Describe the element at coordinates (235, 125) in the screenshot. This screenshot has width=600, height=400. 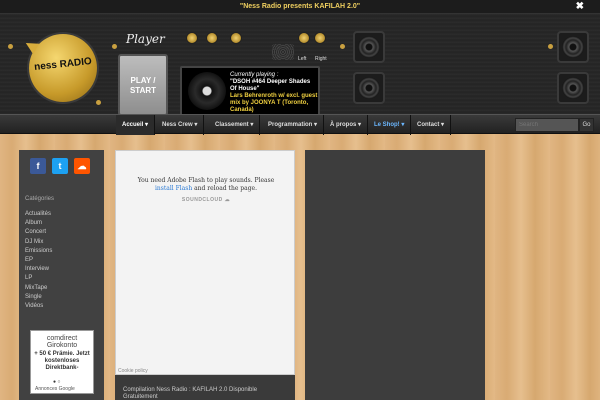
I see `nav-item-classement: Classement ▾` at that location.